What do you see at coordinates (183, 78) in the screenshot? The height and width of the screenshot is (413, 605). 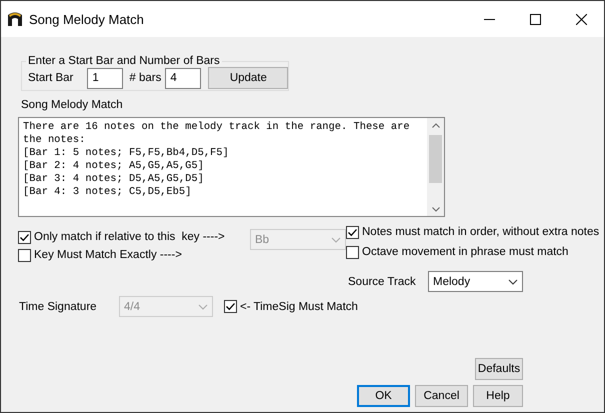 I see `bars-field: 4` at bounding box center [183, 78].